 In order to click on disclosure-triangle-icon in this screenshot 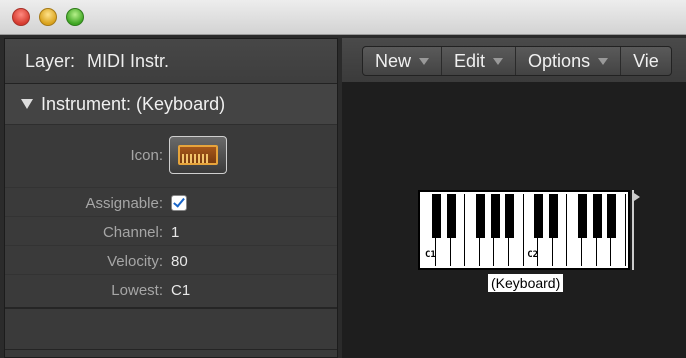, I will do `click(27, 104)`.